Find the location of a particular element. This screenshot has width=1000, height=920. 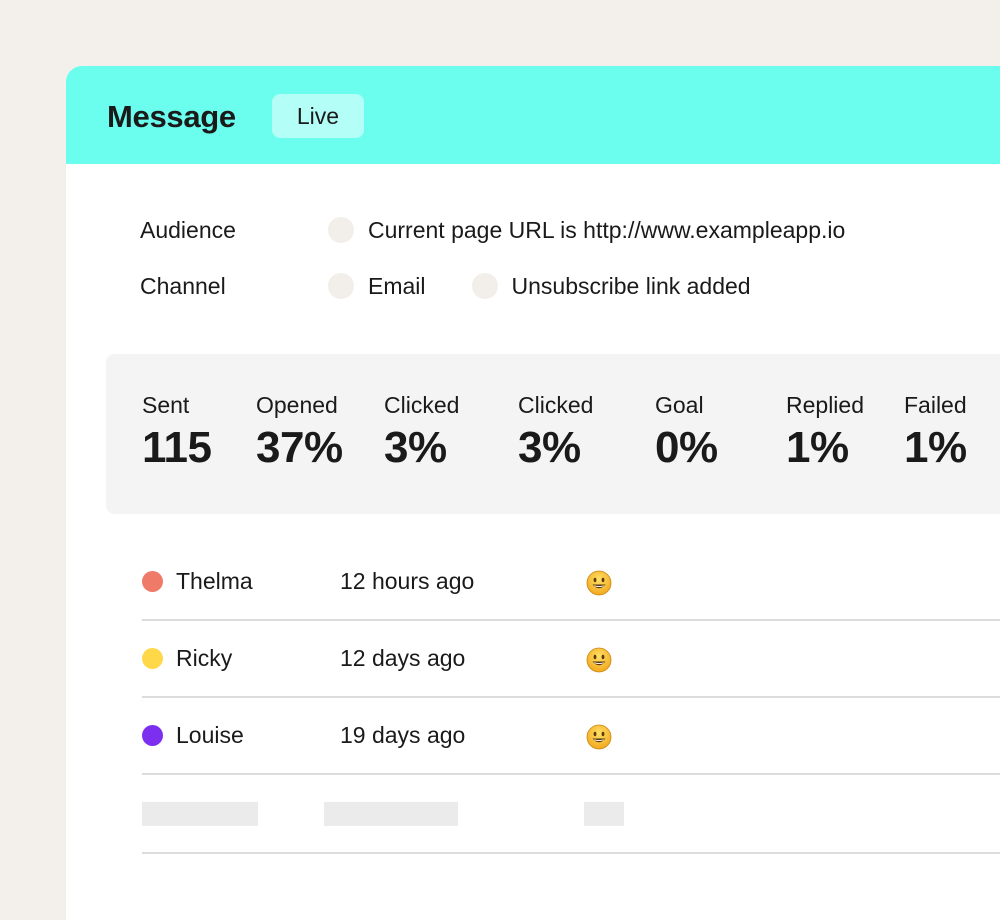

stat-value: 37% is located at coordinates (299, 447).